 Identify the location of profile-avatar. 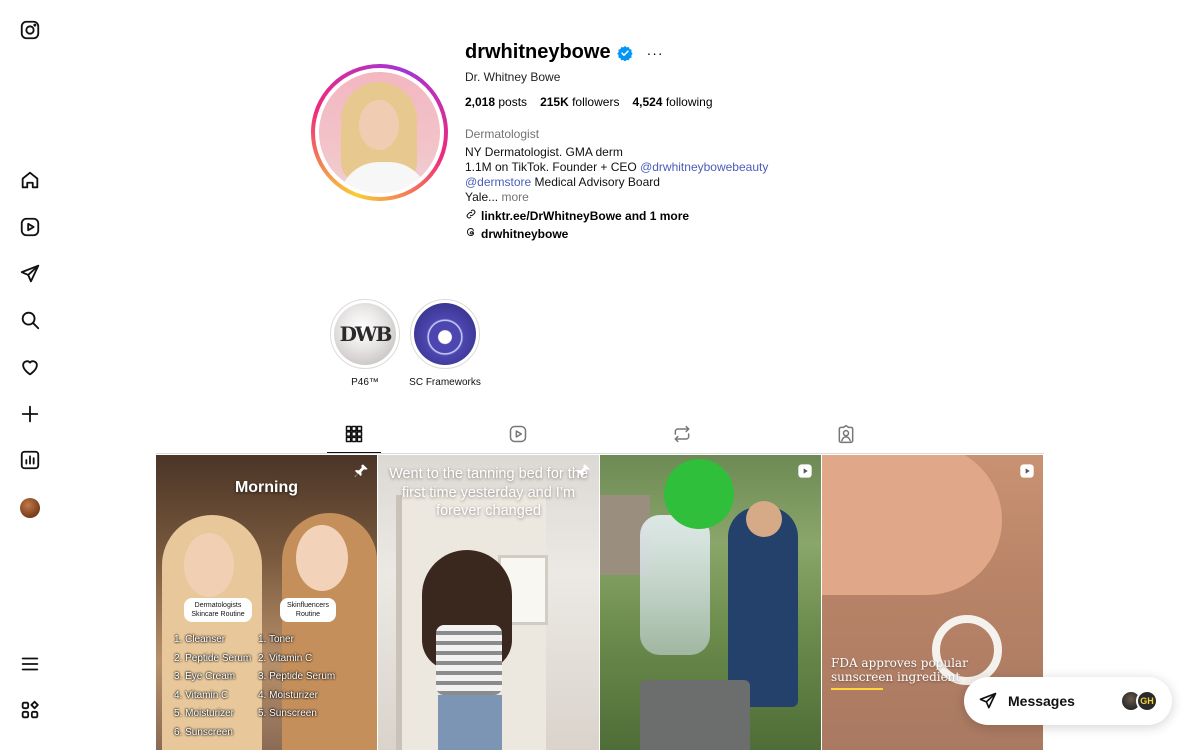
(30, 508).